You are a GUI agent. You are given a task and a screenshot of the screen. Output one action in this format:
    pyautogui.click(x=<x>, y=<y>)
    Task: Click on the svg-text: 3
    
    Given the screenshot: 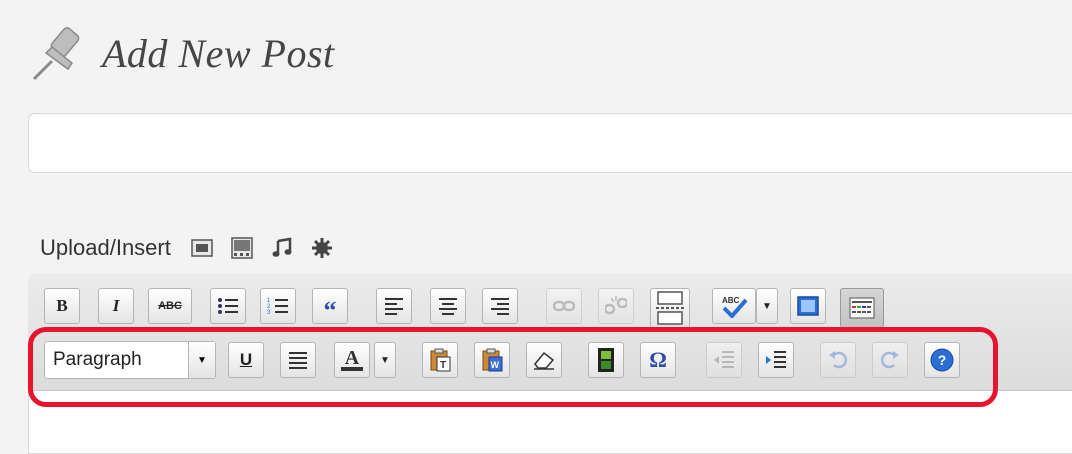 What is the action you would take?
    pyautogui.click(x=269, y=313)
    